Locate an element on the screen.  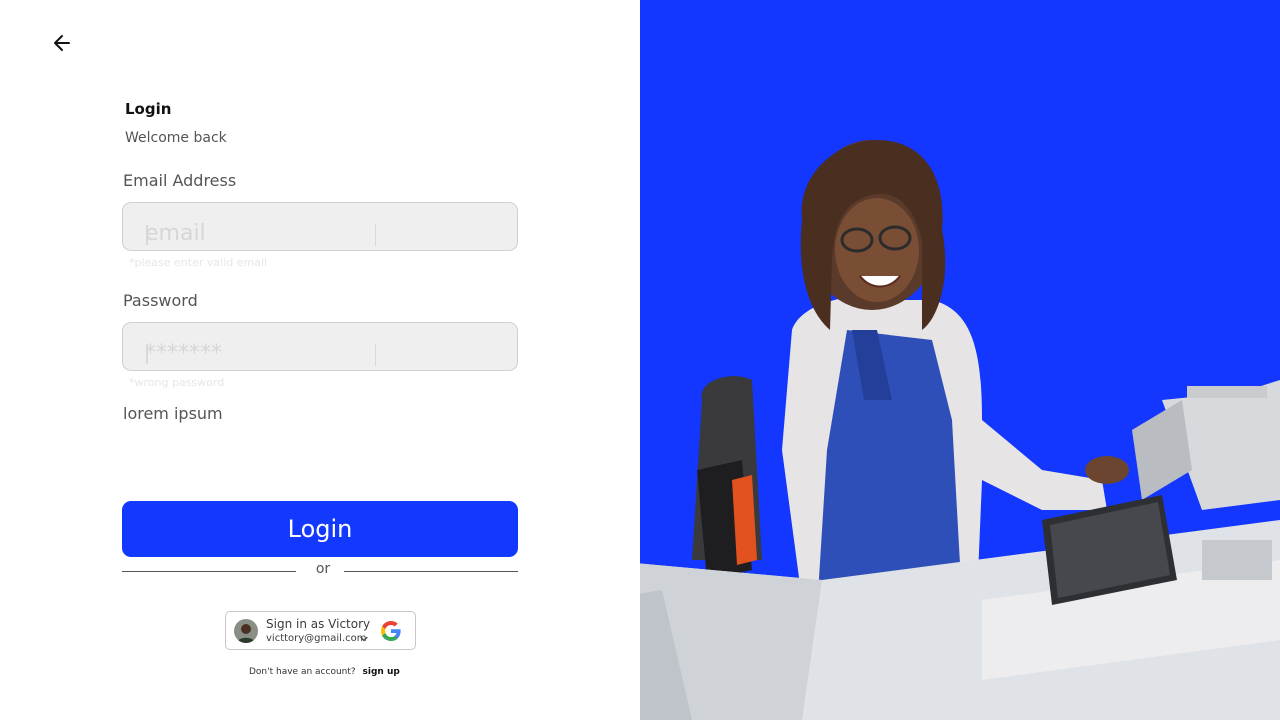
extra-label: lorem ipsum is located at coordinates (173, 413).